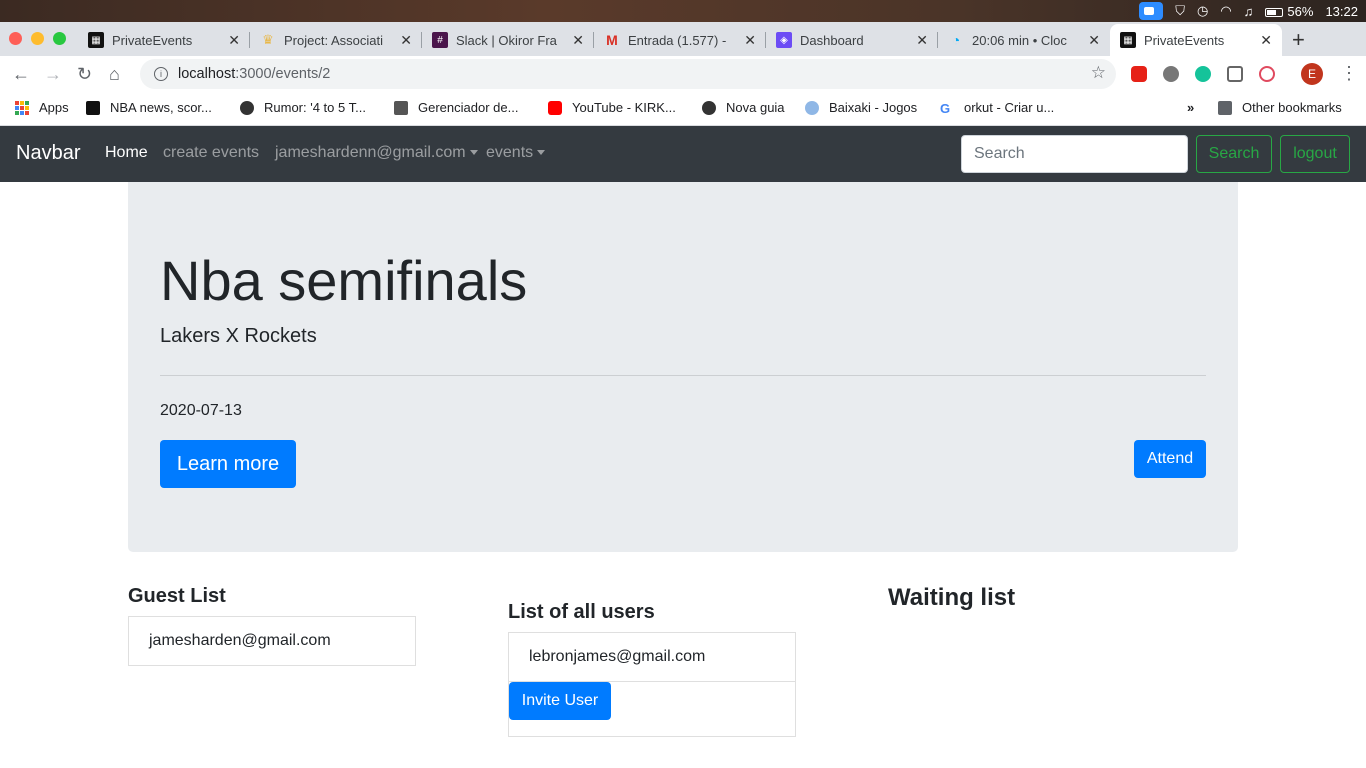  What do you see at coordinates (1341, 11) in the screenshot?
I see `clock: 13:22` at bounding box center [1341, 11].